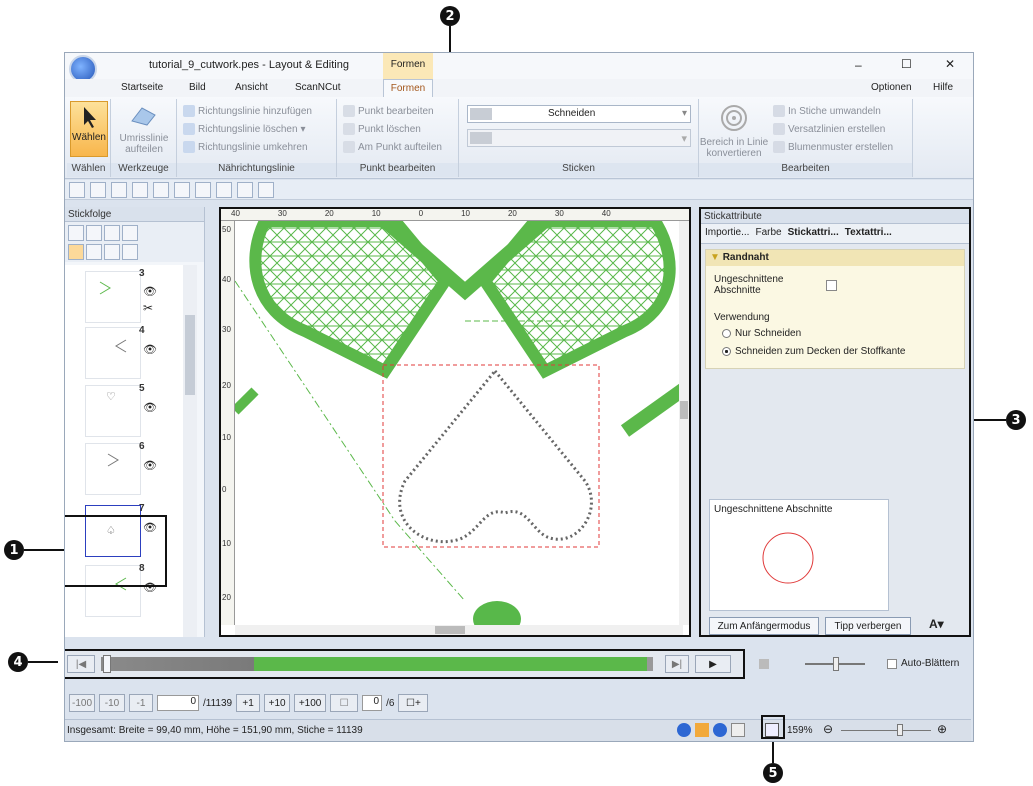  I want to click on realistic-view-icon, so click(224, 190).